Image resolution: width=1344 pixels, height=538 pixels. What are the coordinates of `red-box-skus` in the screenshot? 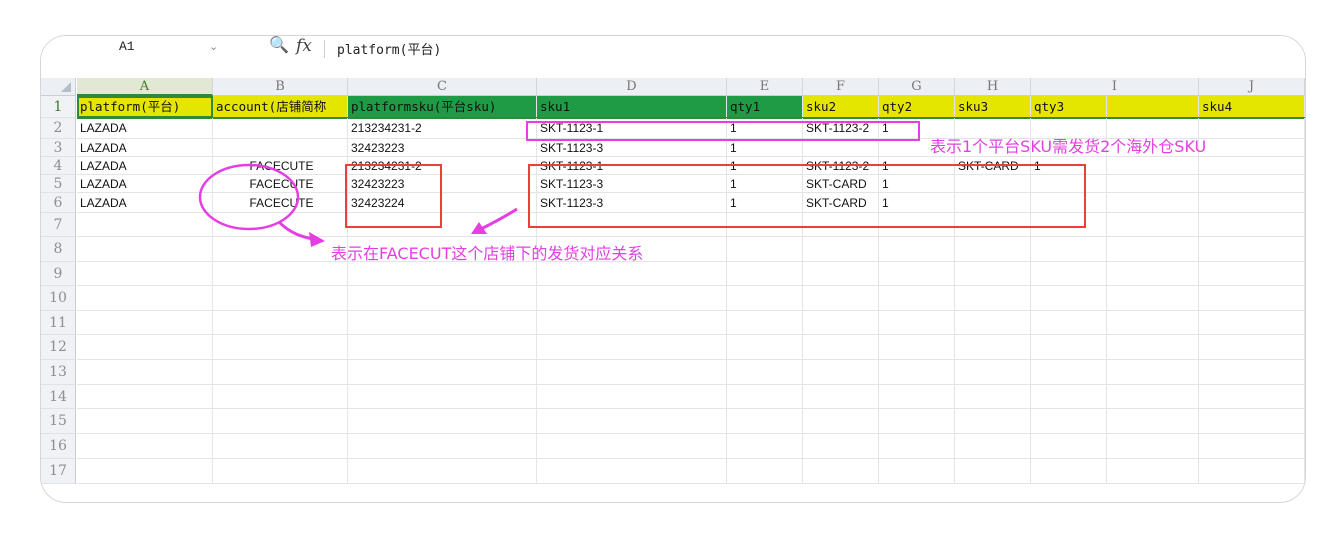 It's located at (807, 196).